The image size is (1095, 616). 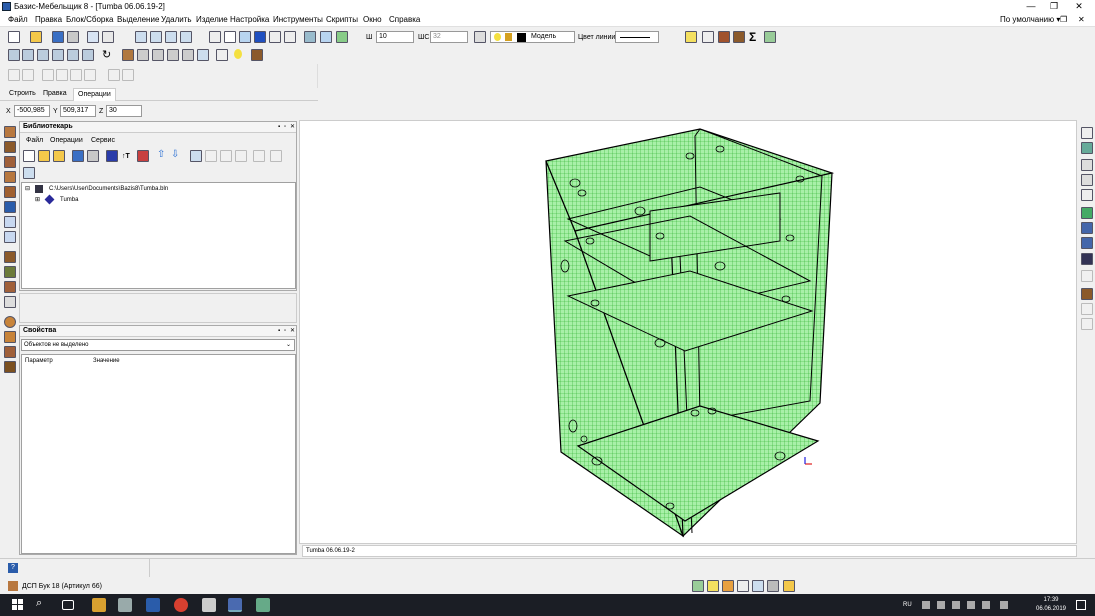 What do you see at coordinates (691, 37) in the screenshot?
I see `note-icon` at bounding box center [691, 37].